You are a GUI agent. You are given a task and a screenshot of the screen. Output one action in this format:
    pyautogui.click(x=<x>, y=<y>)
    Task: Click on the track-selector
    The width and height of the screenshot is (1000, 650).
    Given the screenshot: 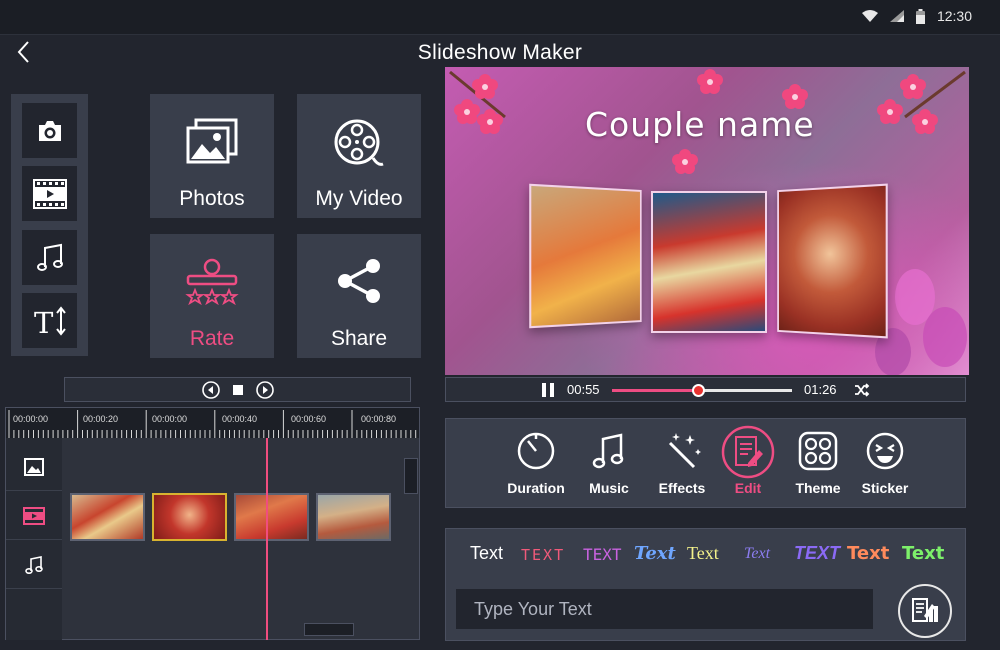 What is the action you would take?
    pyautogui.click(x=34, y=539)
    